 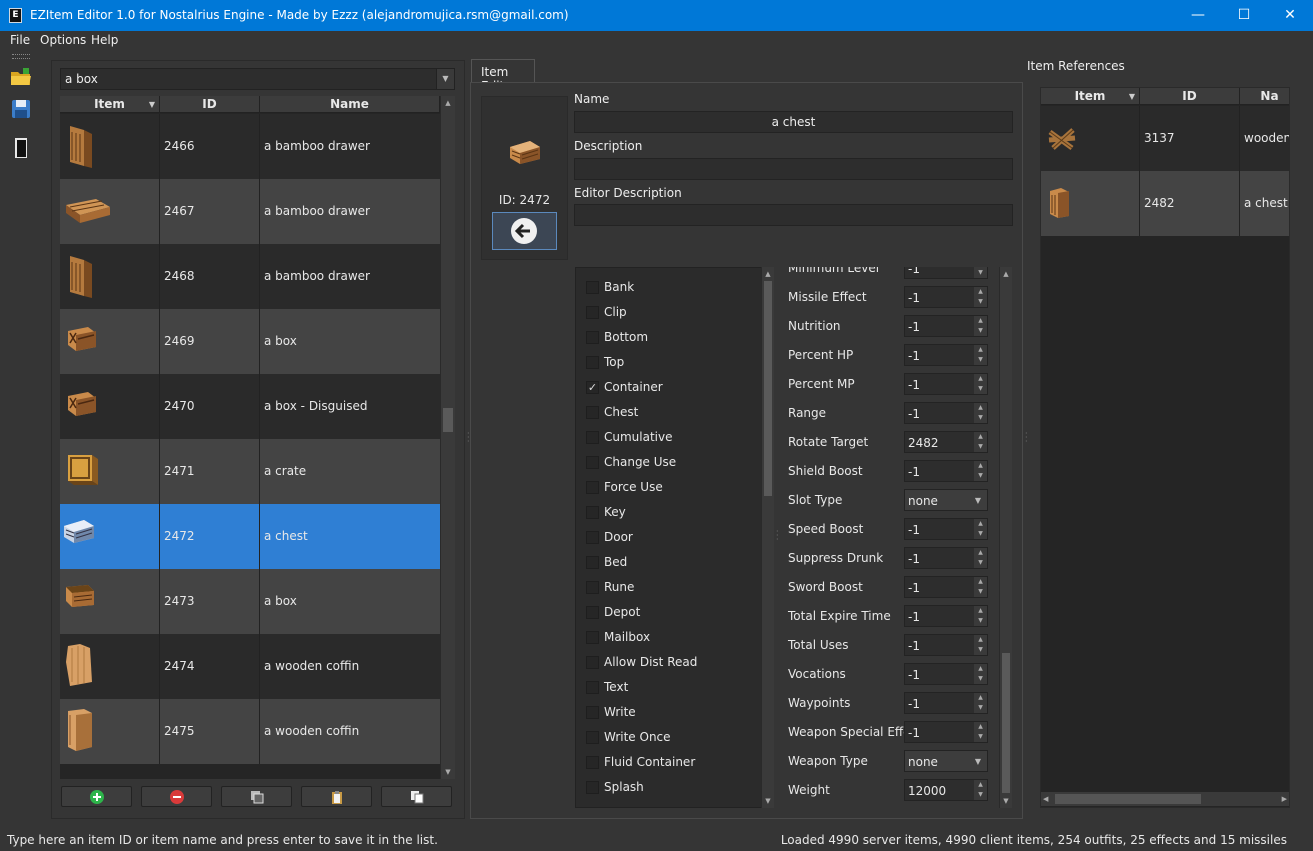 What do you see at coordinates (350, 104) in the screenshot?
I see `column-header-name: Name` at bounding box center [350, 104].